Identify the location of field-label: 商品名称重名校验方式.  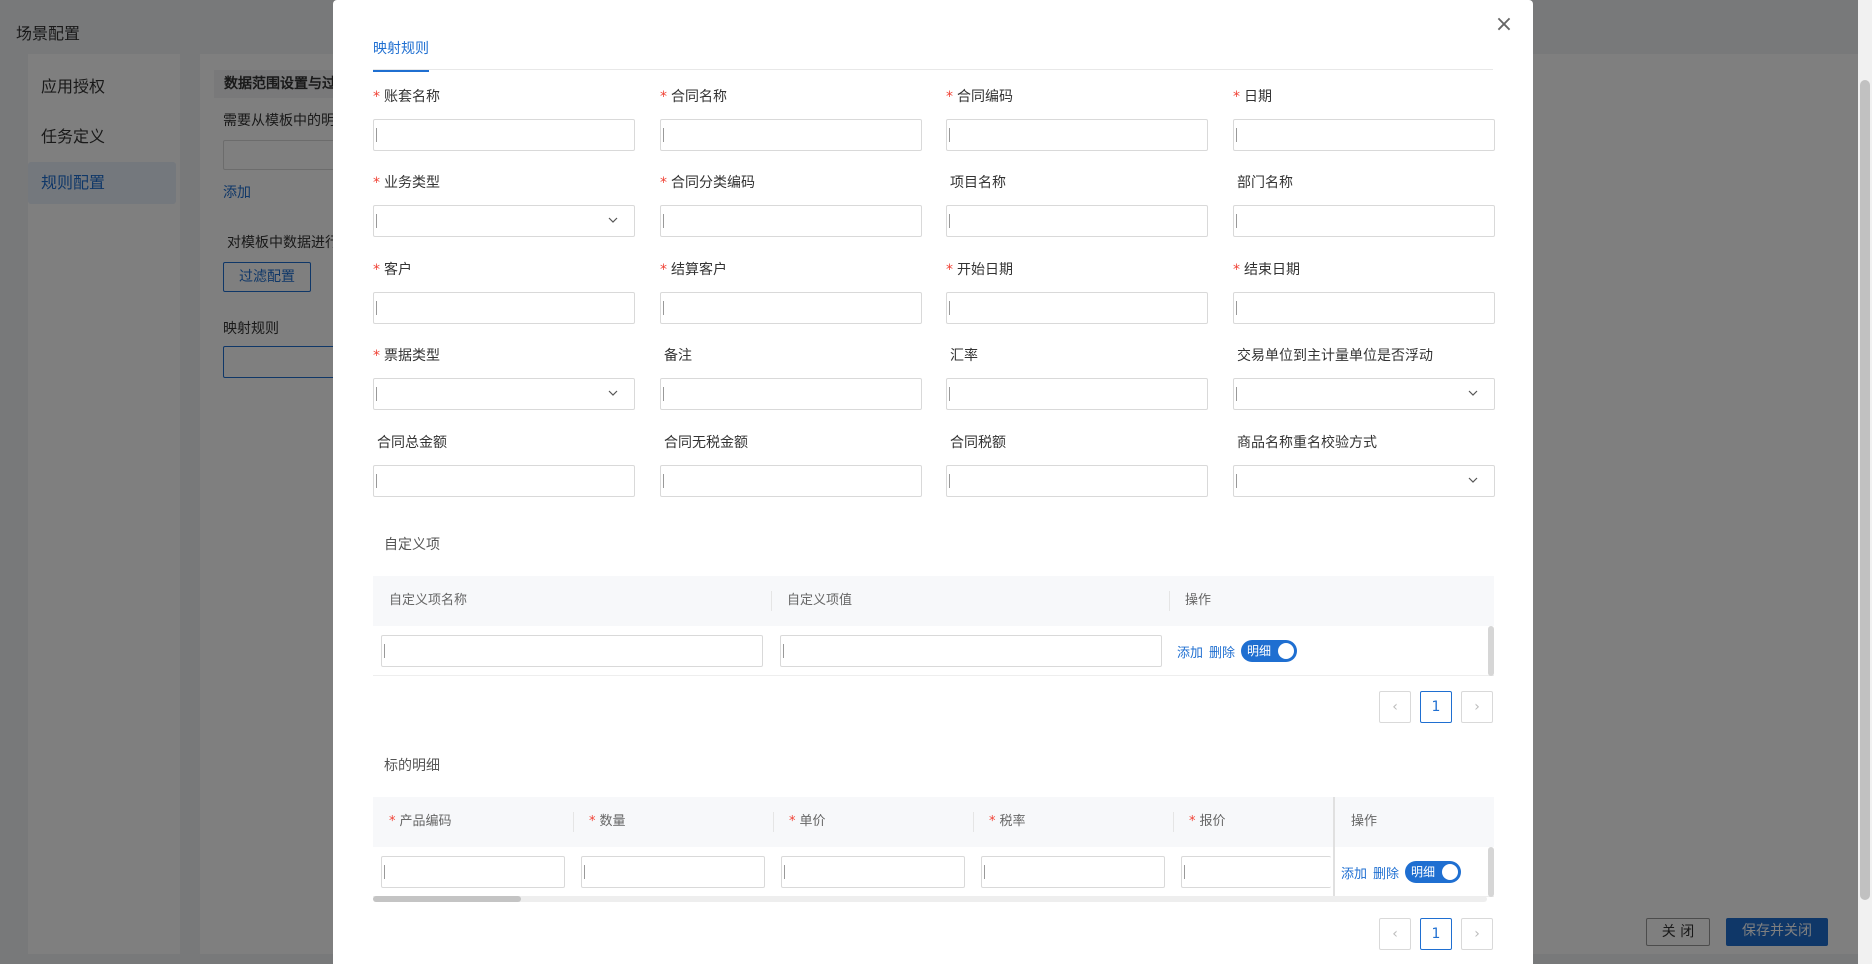
(1307, 443).